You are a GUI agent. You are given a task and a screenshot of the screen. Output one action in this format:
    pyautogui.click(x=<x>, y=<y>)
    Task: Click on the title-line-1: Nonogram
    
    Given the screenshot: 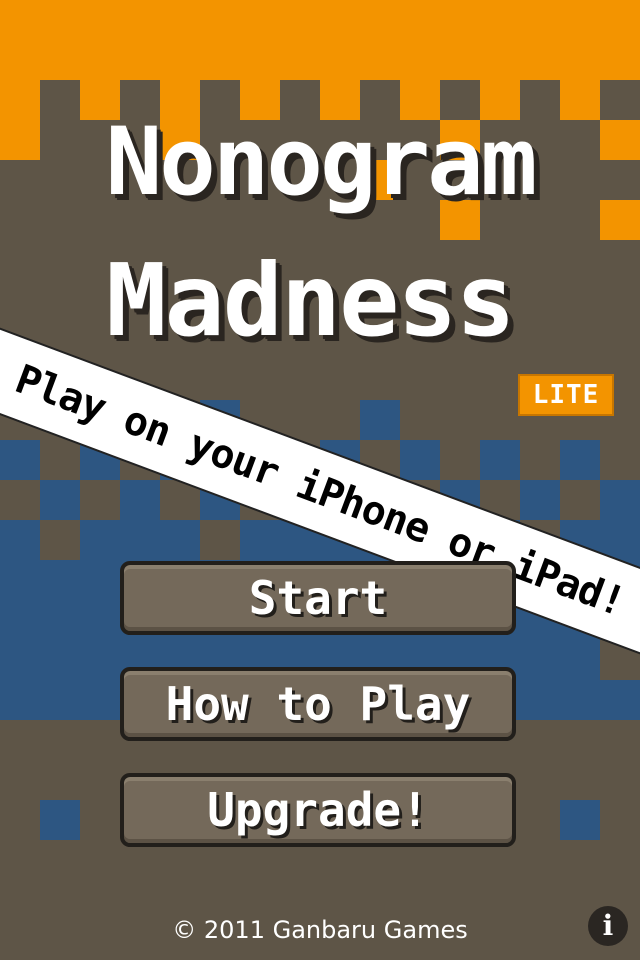 What is the action you would take?
    pyautogui.click(x=321, y=162)
    